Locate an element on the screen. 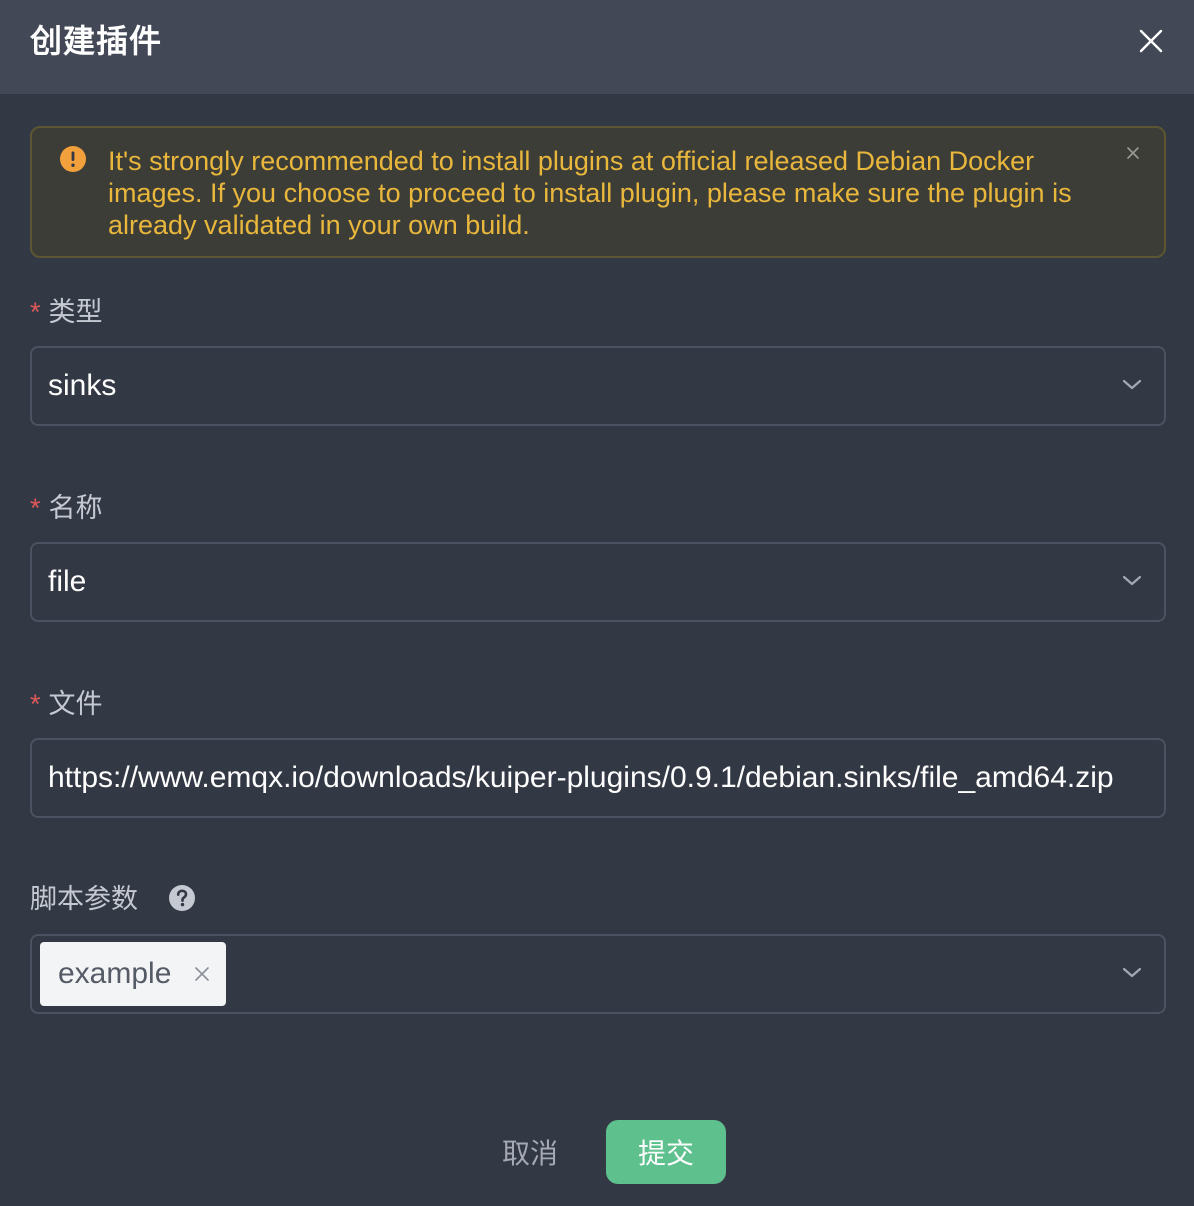  name-select: file is located at coordinates (598, 582).